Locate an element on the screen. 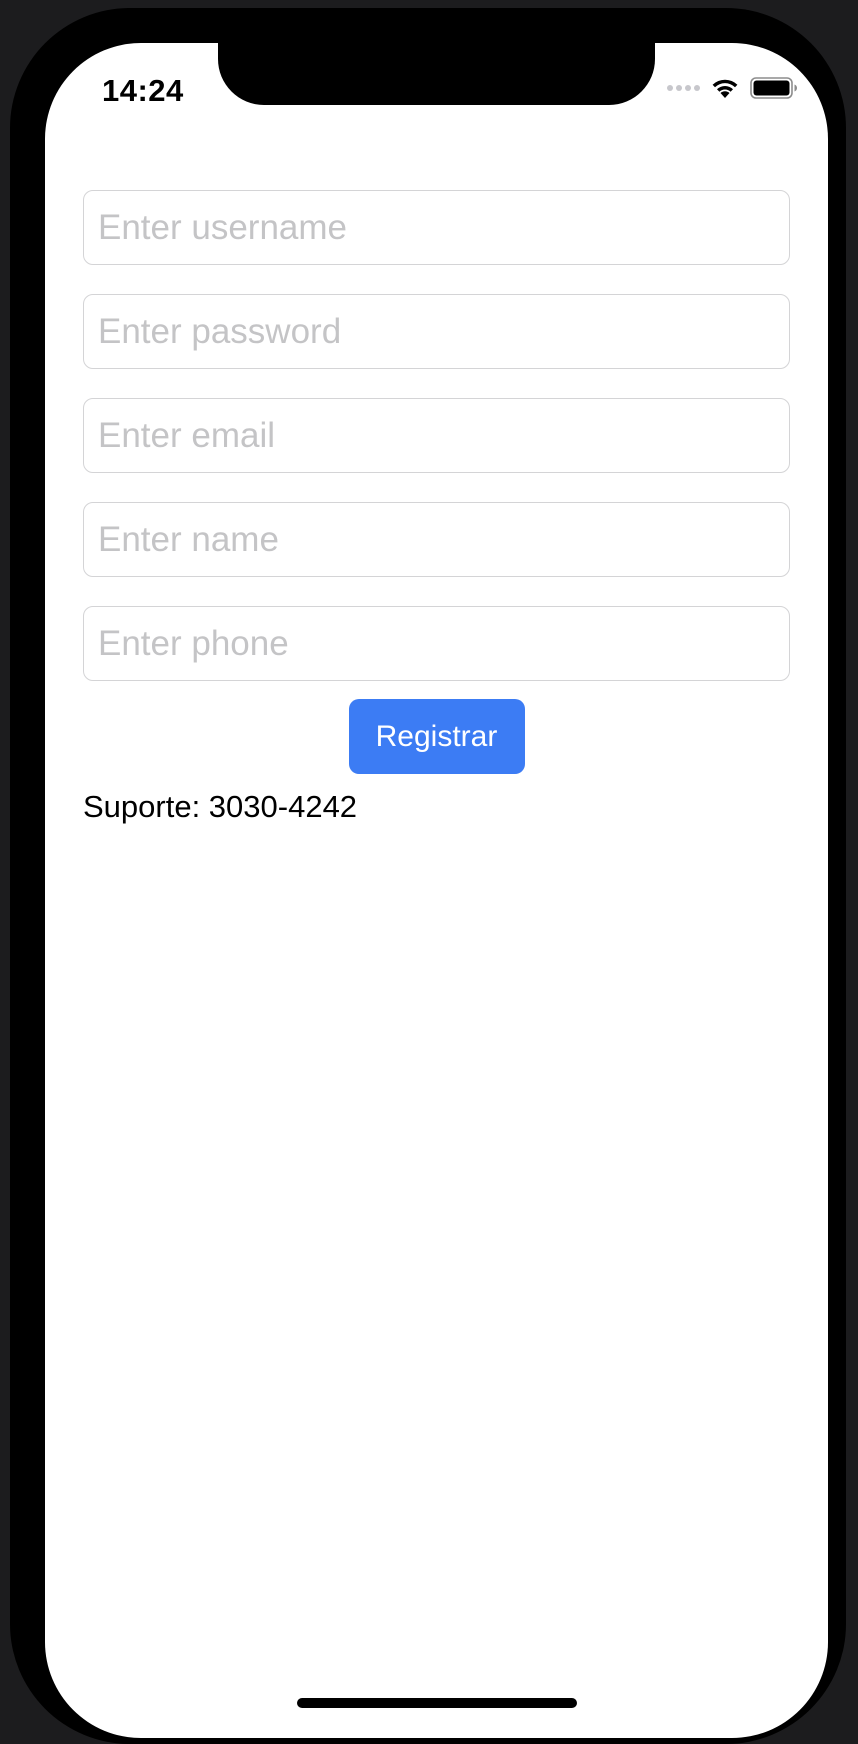  password-input is located at coordinates (436, 331).